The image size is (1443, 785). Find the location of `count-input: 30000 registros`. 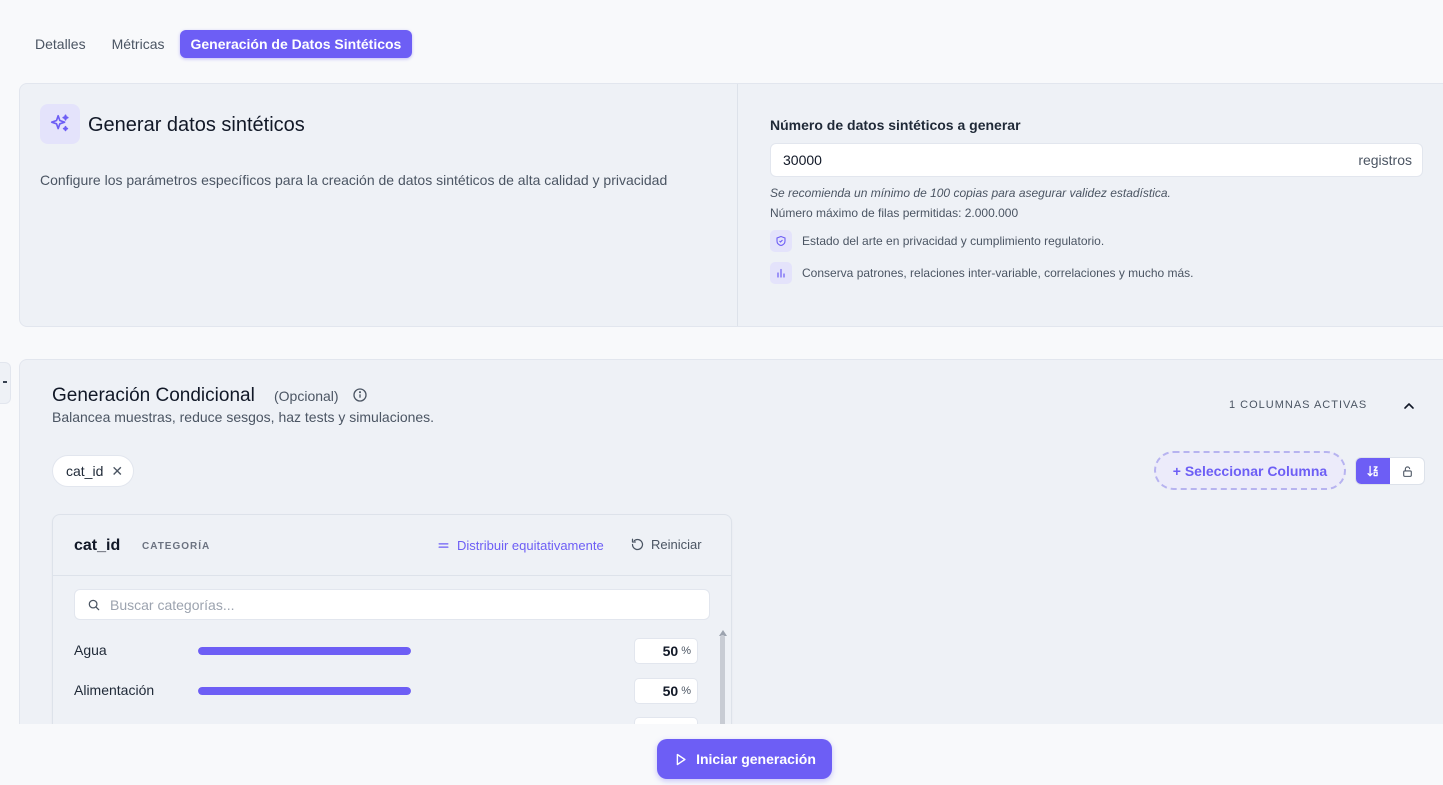

count-input: 30000 registros is located at coordinates (1096, 160).